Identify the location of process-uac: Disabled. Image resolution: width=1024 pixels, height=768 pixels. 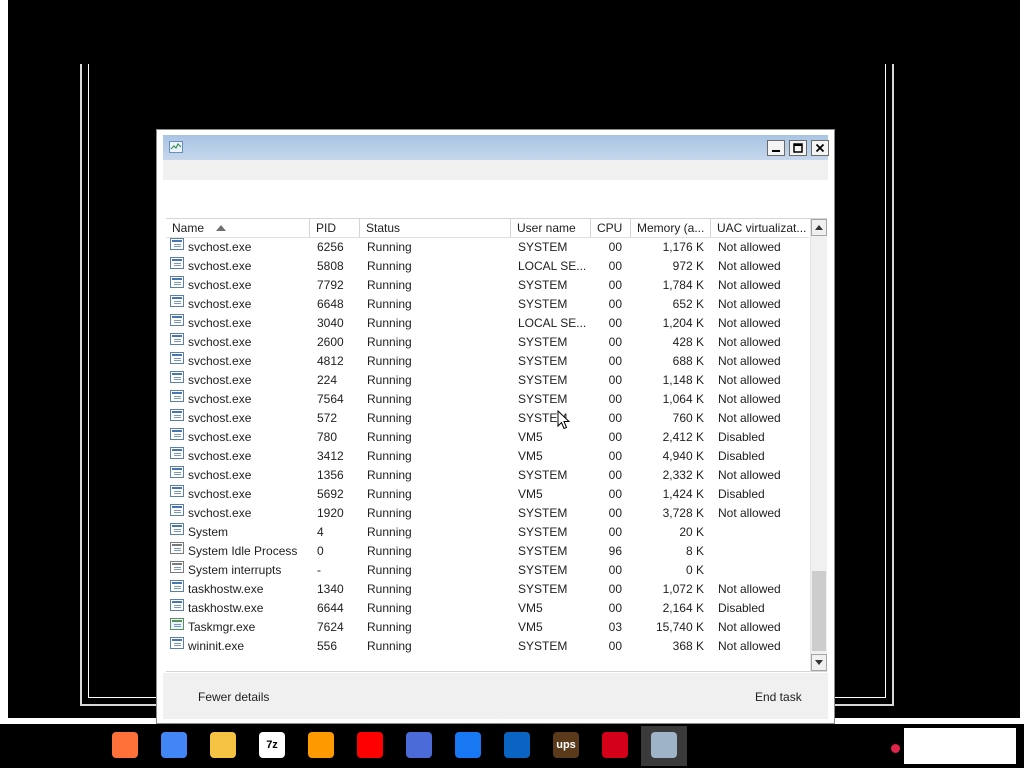
(741, 608).